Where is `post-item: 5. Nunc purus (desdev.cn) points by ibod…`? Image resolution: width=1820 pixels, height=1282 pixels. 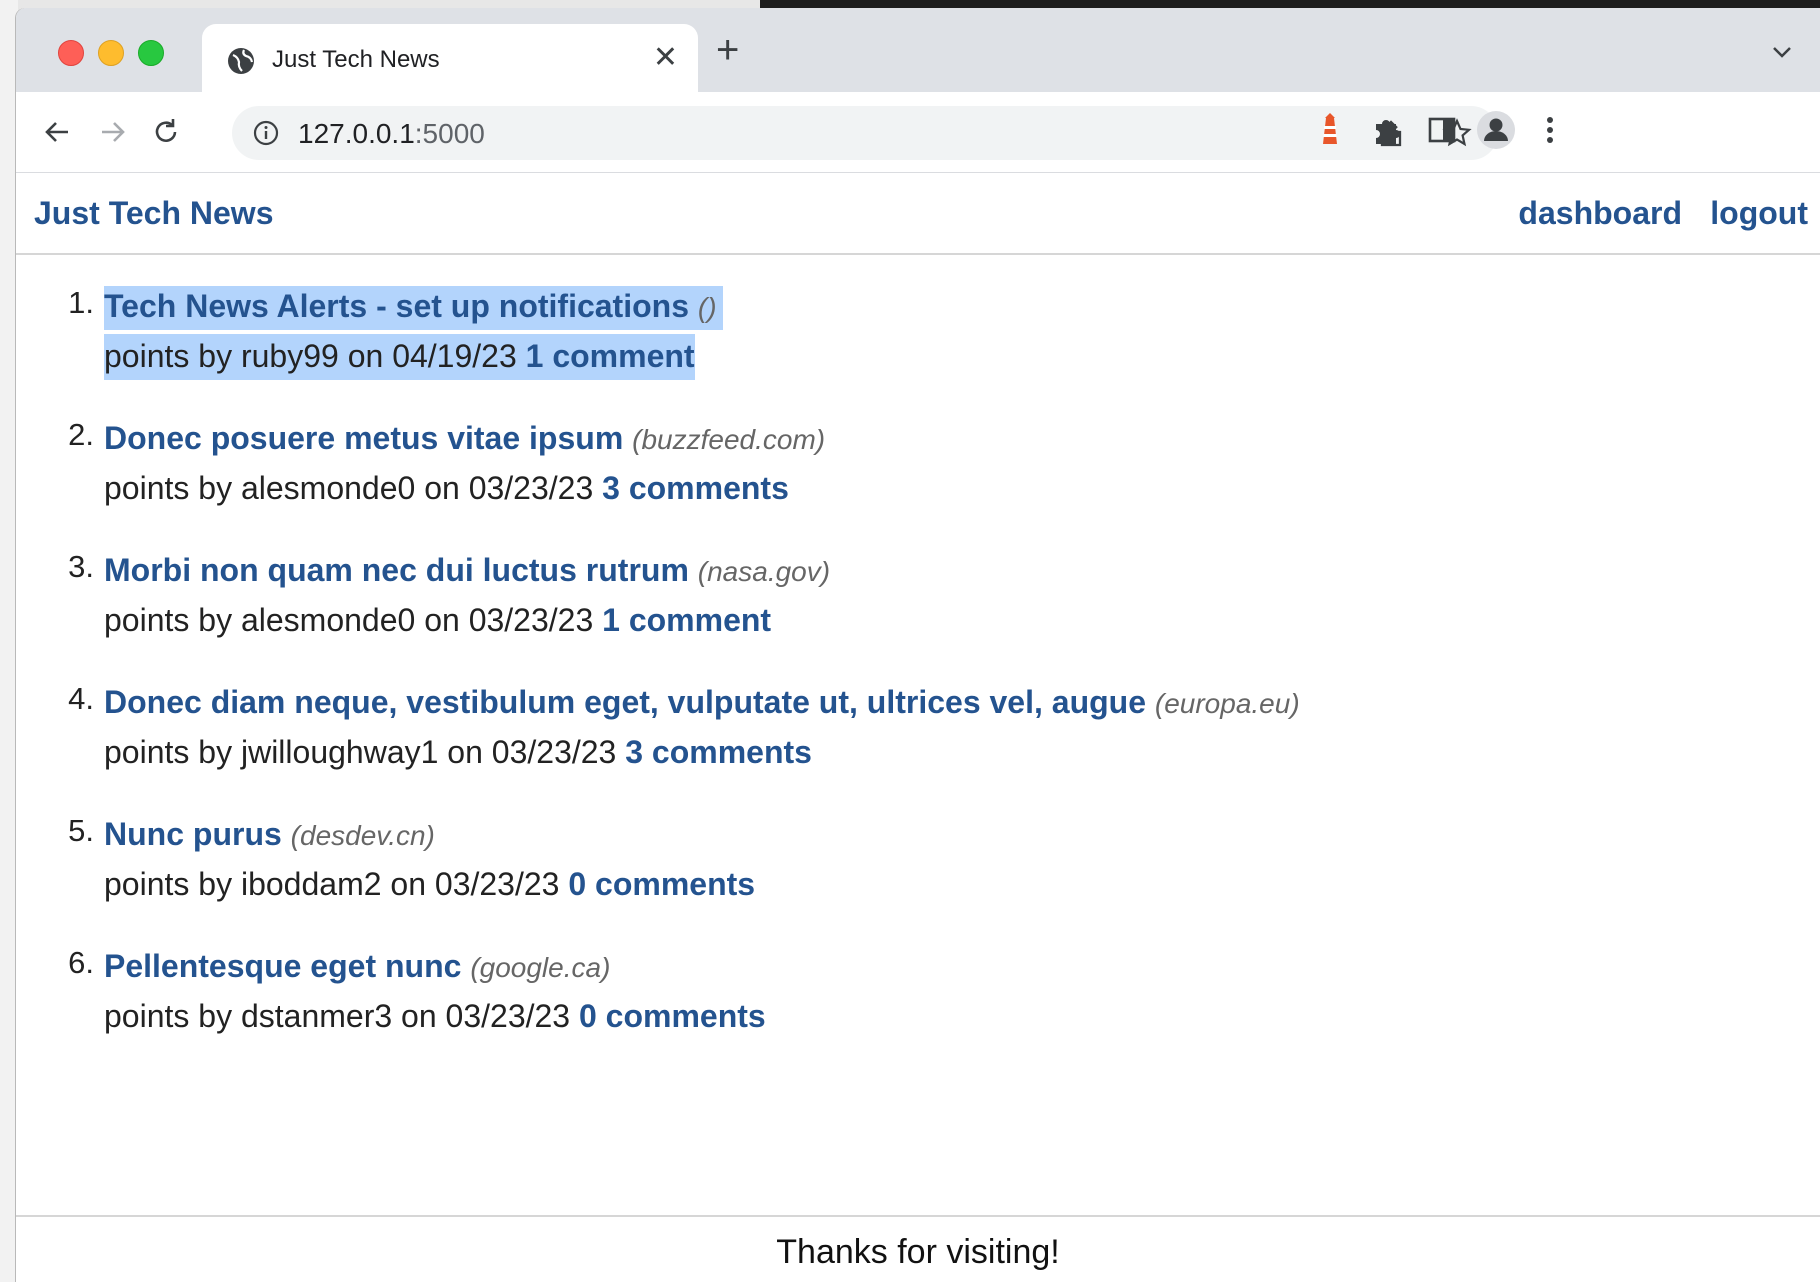 post-item: 5. Nunc purus (desdev.cn) points by ibod… is located at coordinates (886, 879).